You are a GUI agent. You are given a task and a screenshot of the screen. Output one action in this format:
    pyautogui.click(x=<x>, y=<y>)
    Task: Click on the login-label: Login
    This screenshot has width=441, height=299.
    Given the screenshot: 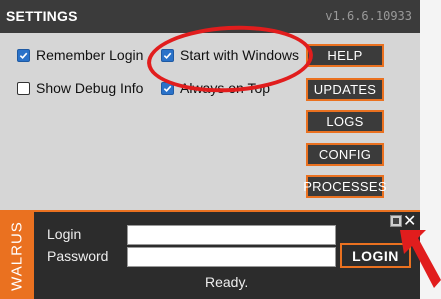 What is the action you would take?
    pyautogui.click(x=64, y=234)
    